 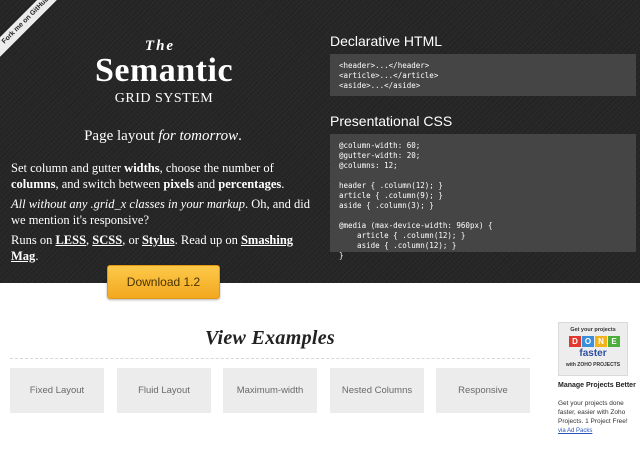 What do you see at coordinates (37, 256) in the screenshot?
I see `runs-on-text: .` at bounding box center [37, 256].